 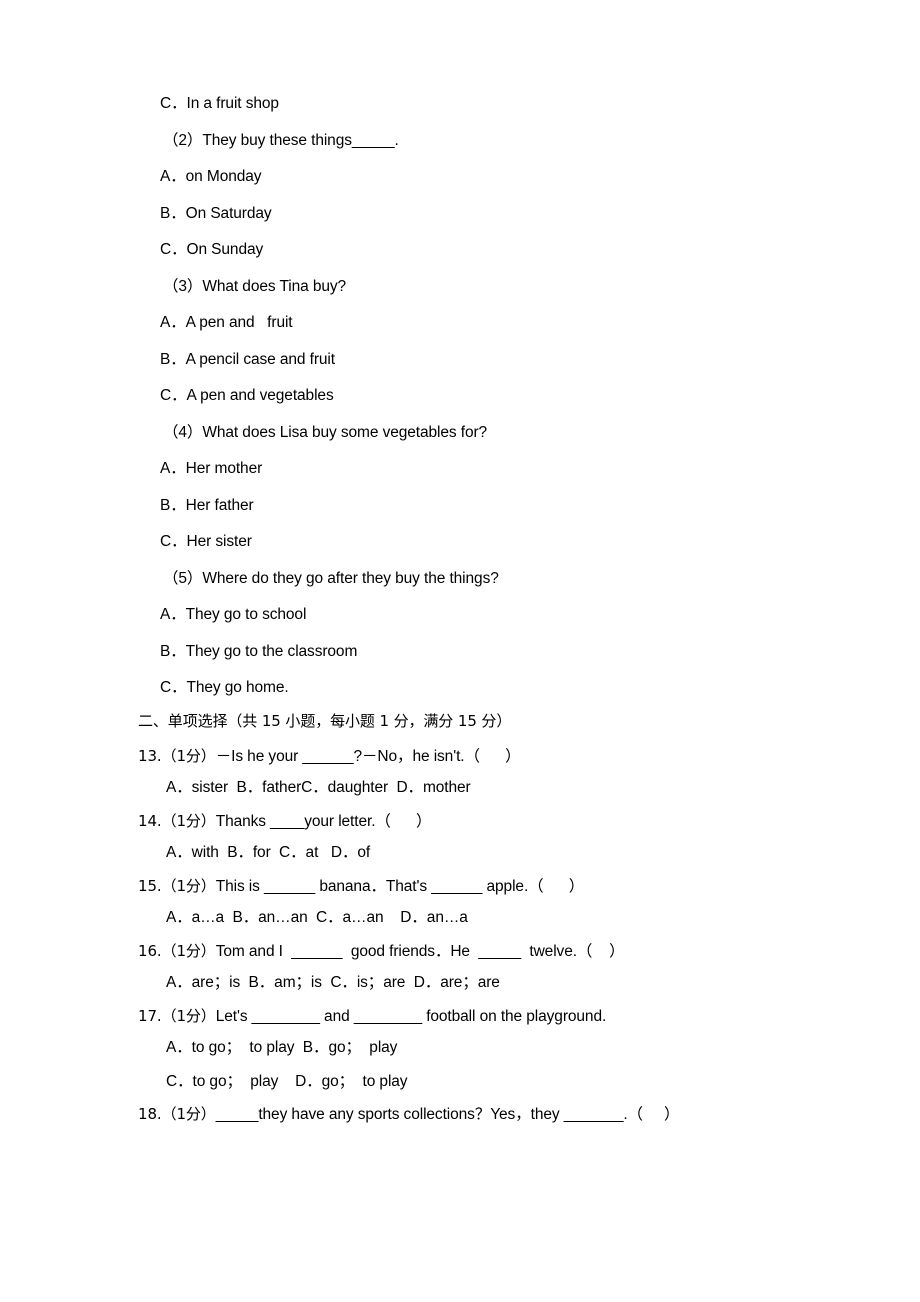 I want to click on question-13-text: －Is he your ______?－No，he isn't.（ ）, so click(x=368, y=756).